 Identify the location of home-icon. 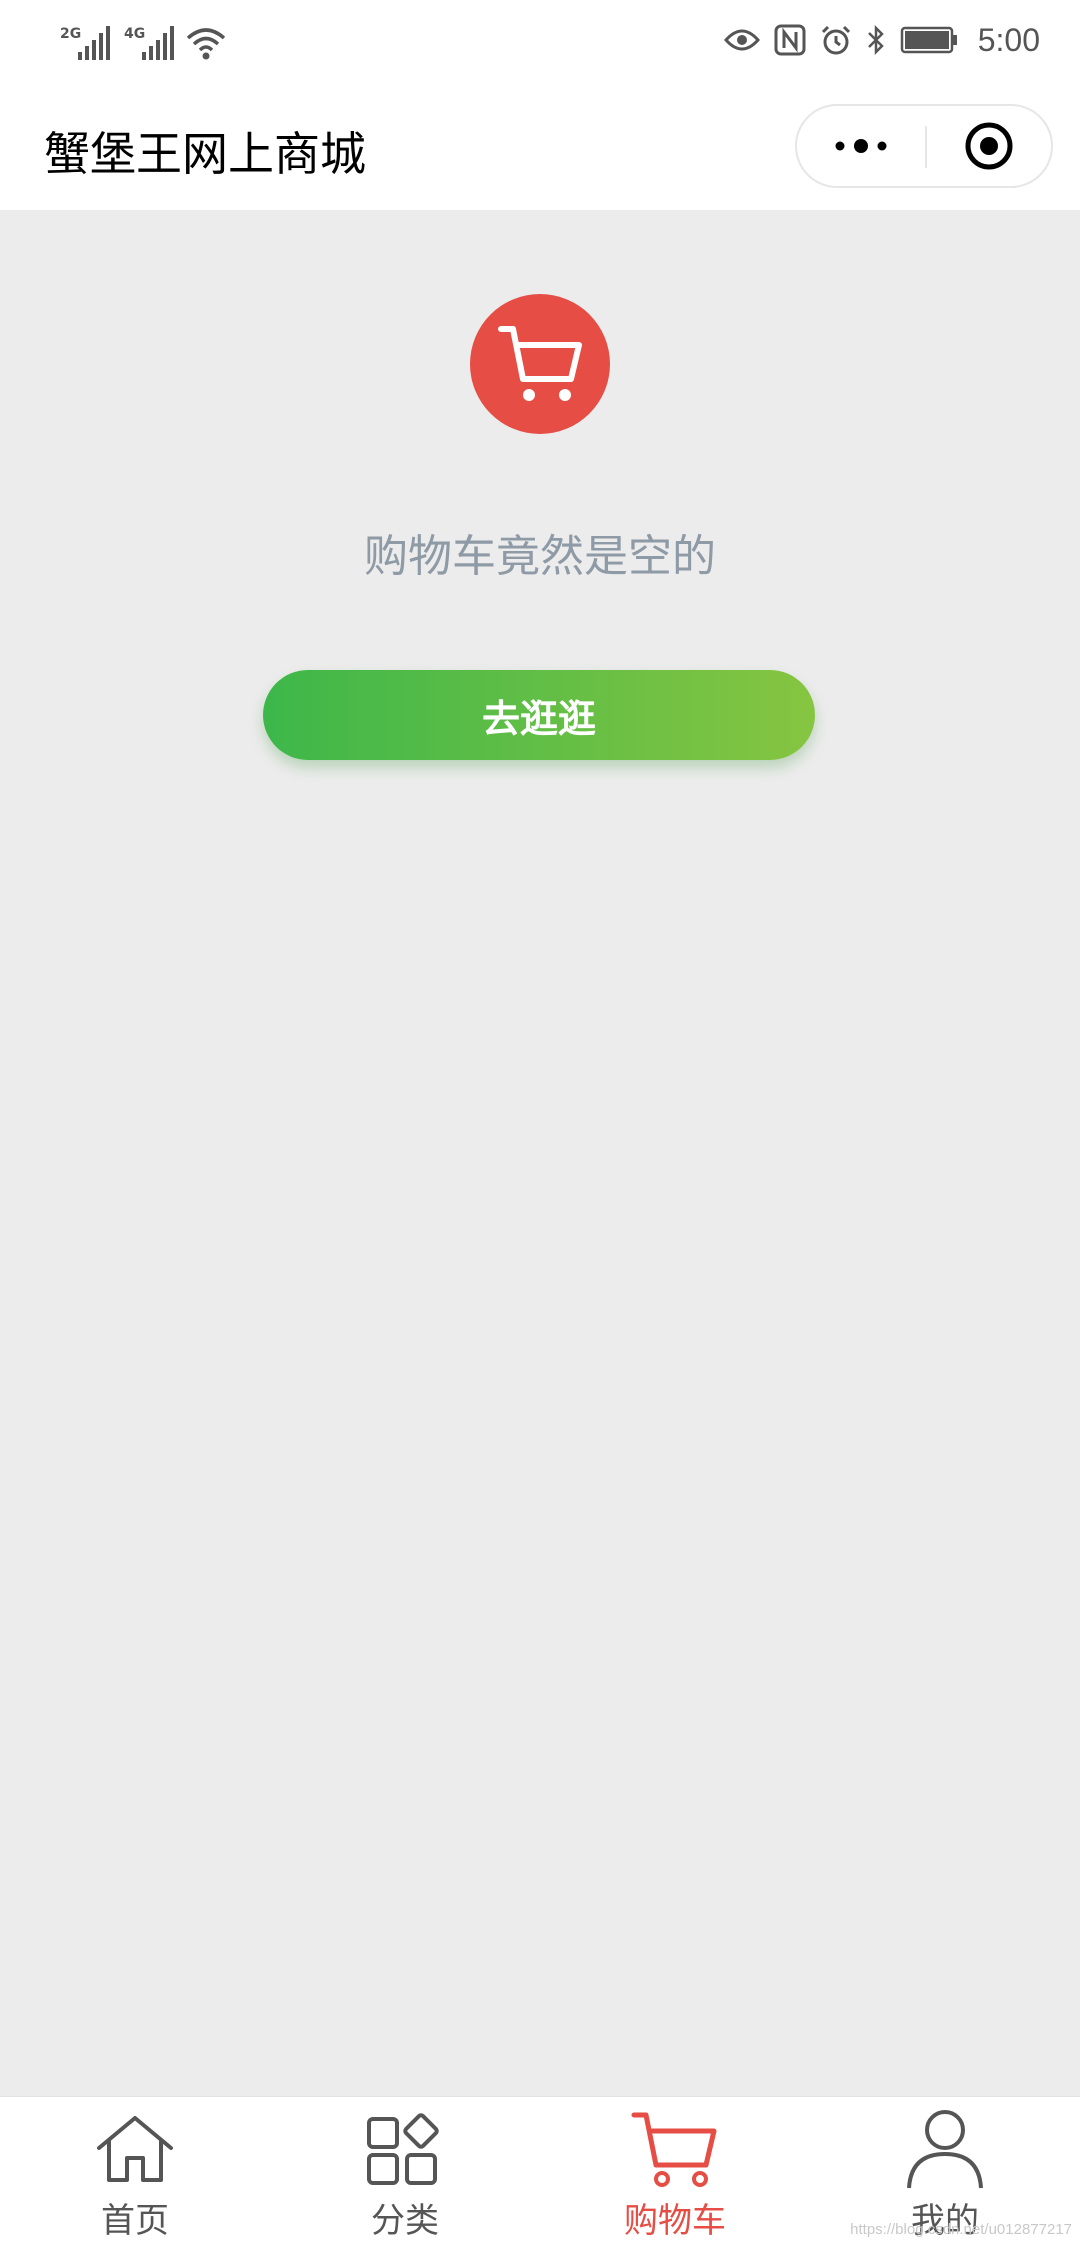
(135, 2149).